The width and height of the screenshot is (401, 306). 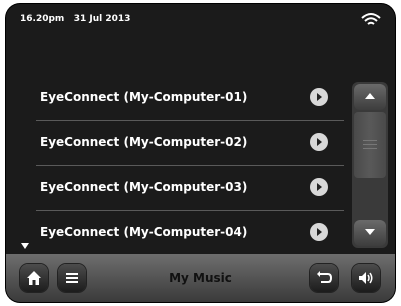 I want to click on status-time: 16.20pm, so click(x=42, y=19).